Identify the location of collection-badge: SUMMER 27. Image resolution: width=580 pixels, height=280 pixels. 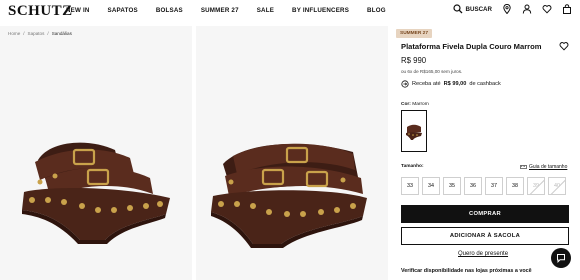
(414, 33).